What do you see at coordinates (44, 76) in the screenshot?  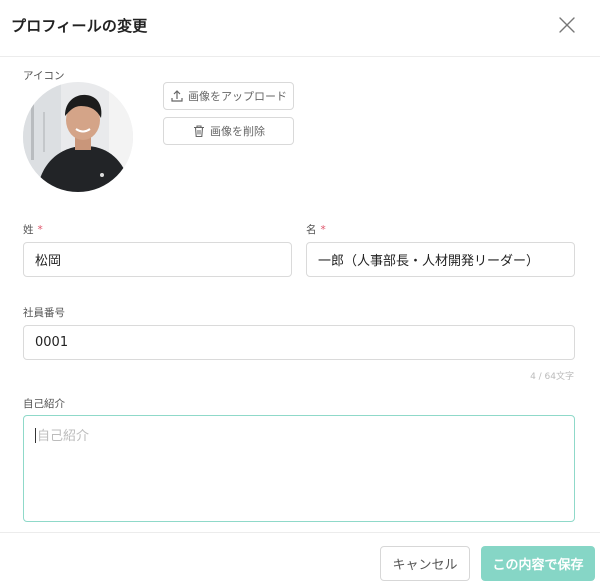 I see `icon-label: アイコン` at bounding box center [44, 76].